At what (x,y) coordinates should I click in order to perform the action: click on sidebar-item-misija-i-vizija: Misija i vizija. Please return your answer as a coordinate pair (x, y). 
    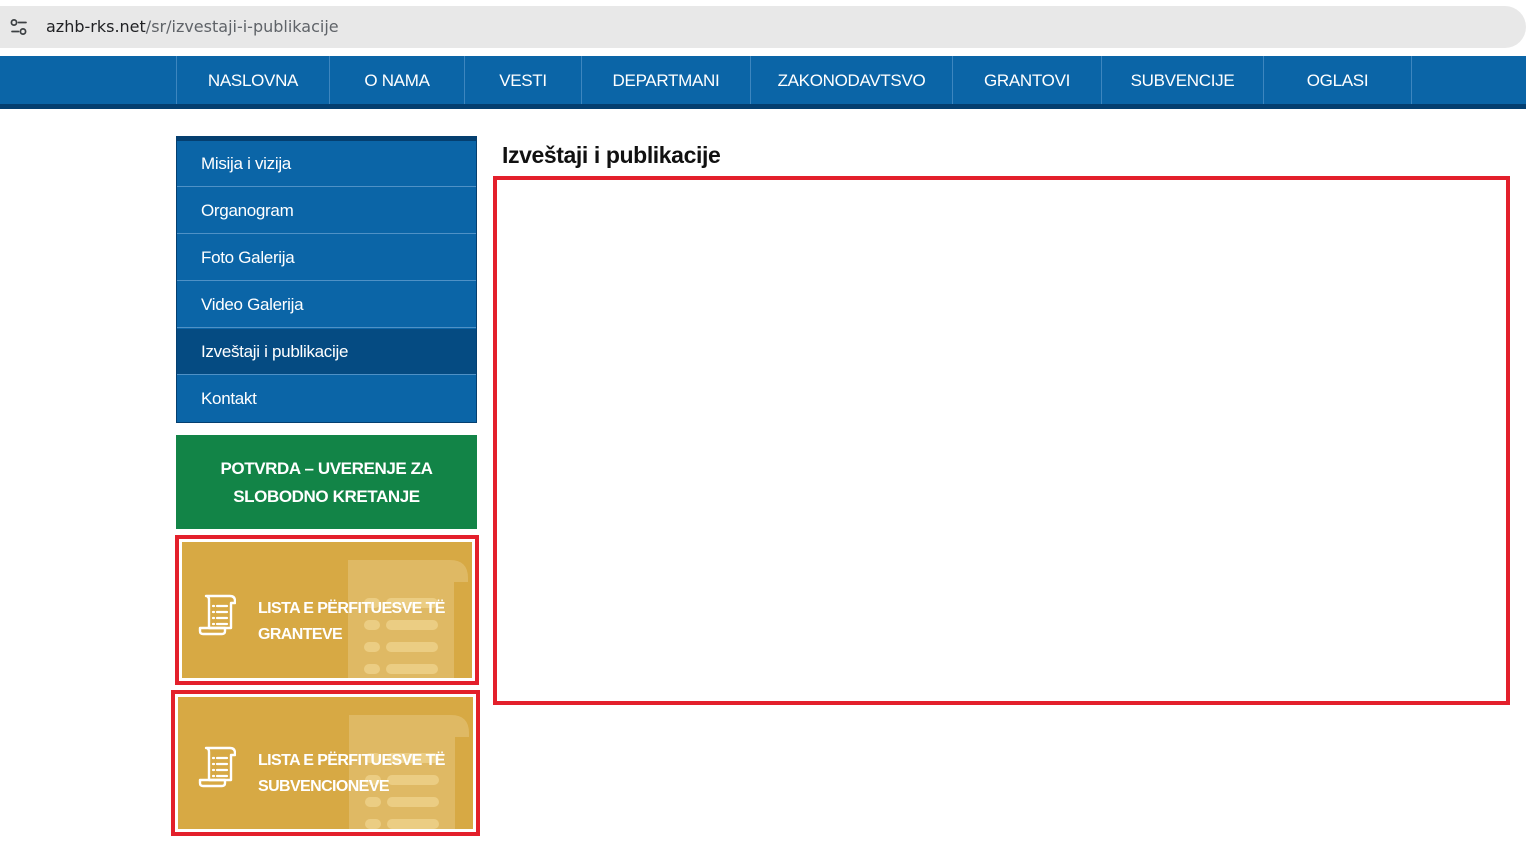
    Looking at the image, I should click on (326, 164).